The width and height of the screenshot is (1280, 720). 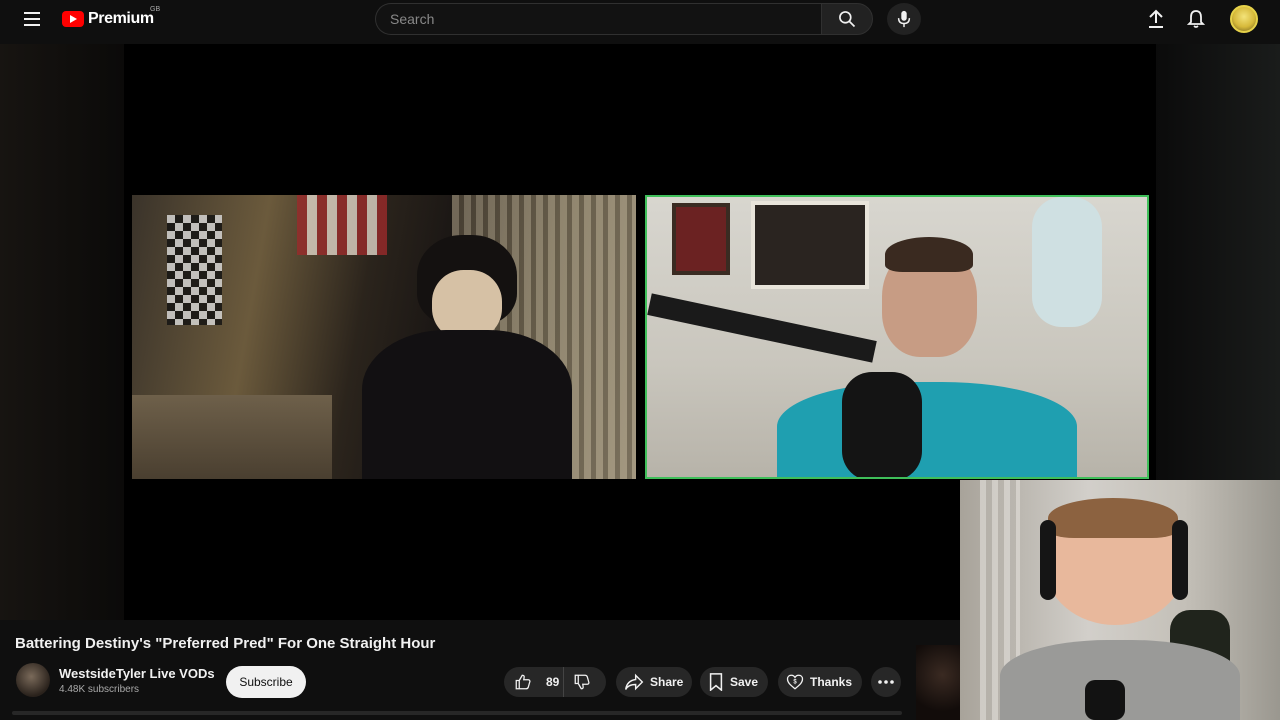 What do you see at coordinates (667, 682) in the screenshot?
I see `share-label: Share` at bounding box center [667, 682].